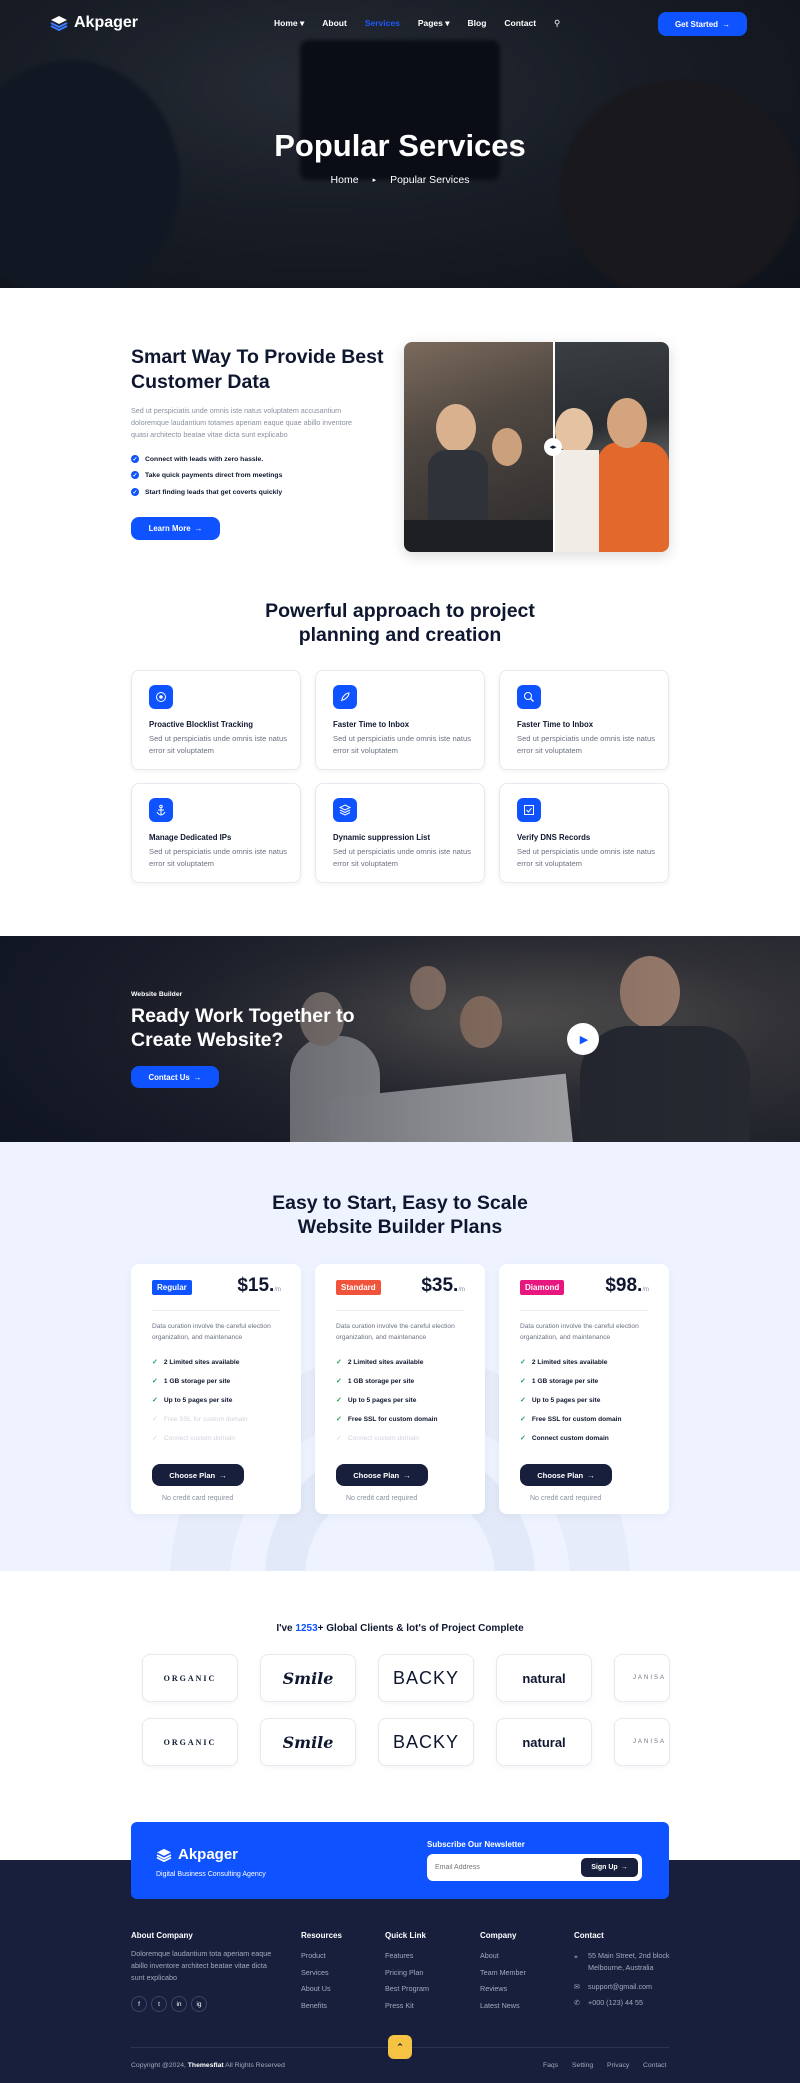 This screenshot has width=800, height=2083. What do you see at coordinates (199, 2004) in the screenshot?
I see `instagram-icon: ig` at bounding box center [199, 2004].